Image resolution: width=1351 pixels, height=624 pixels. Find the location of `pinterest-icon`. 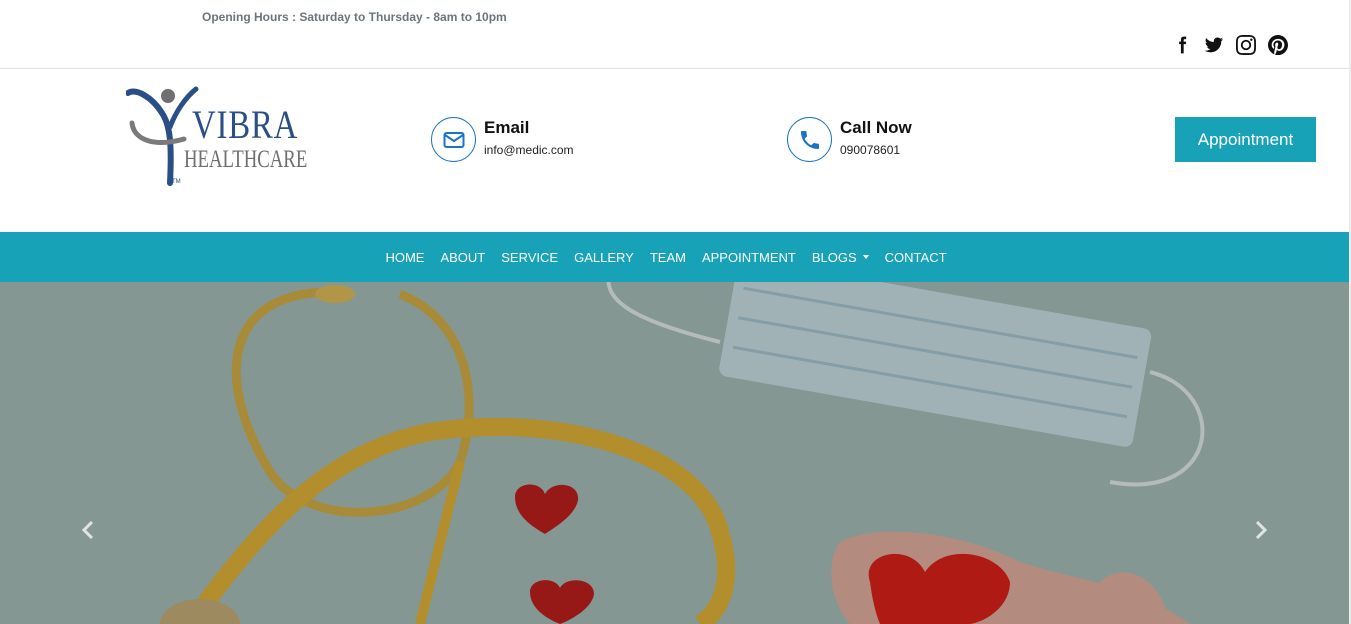

pinterest-icon is located at coordinates (1278, 45).